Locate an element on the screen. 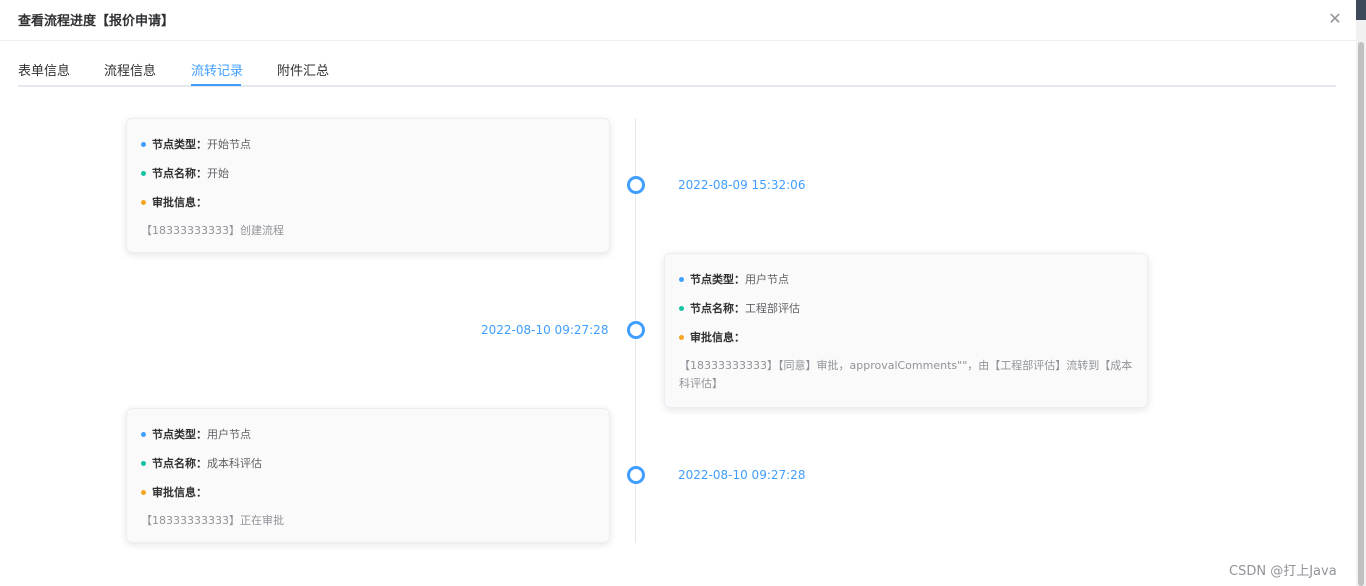 The height and width of the screenshot is (586, 1366). tab-flow-record: 流转记录 is located at coordinates (217, 69).